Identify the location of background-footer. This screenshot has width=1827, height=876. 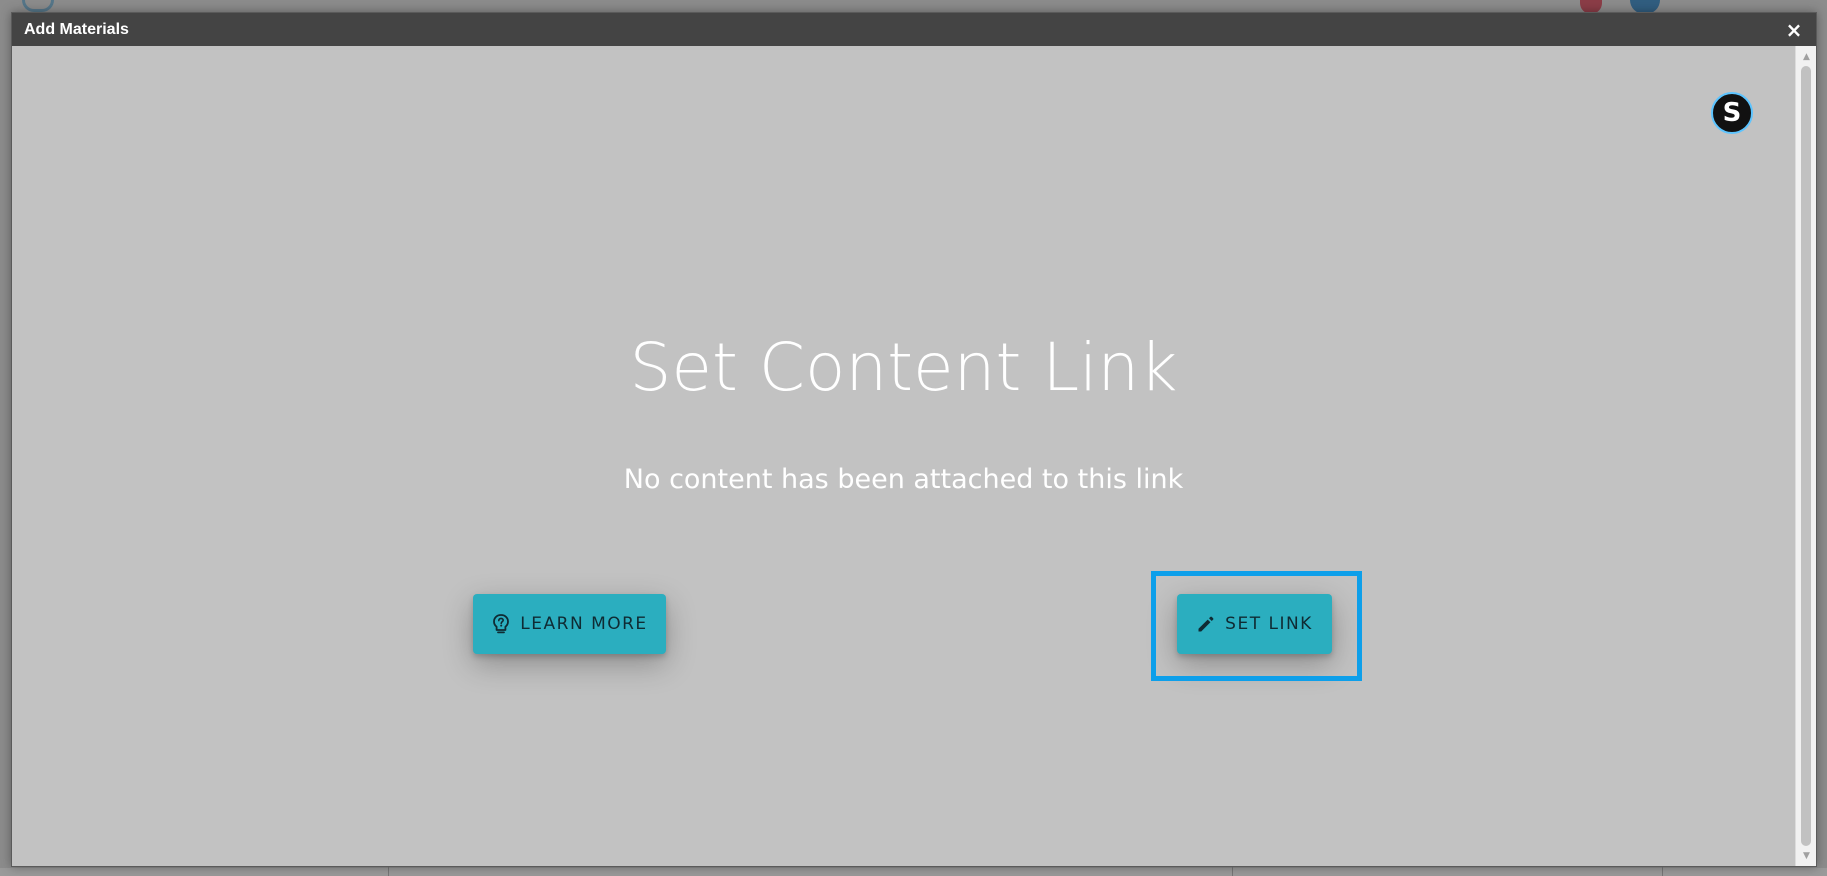
(913, 872).